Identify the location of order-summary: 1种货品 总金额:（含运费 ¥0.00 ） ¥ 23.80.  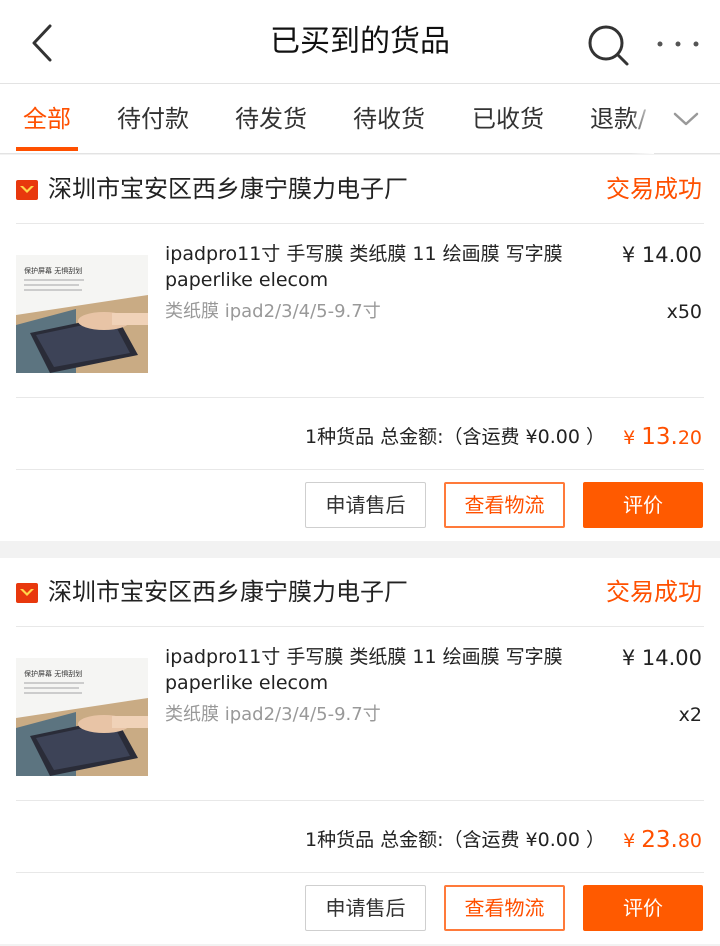
(360, 840).